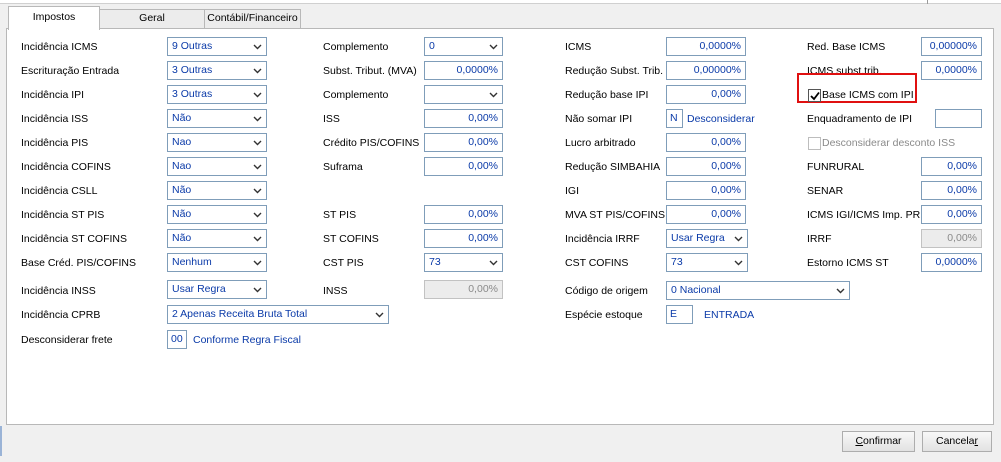 This screenshot has width=1001, height=462. Describe the element at coordinates (957, 441) in the screenshot. I see `cancelar-button: Cancelar` at that location.